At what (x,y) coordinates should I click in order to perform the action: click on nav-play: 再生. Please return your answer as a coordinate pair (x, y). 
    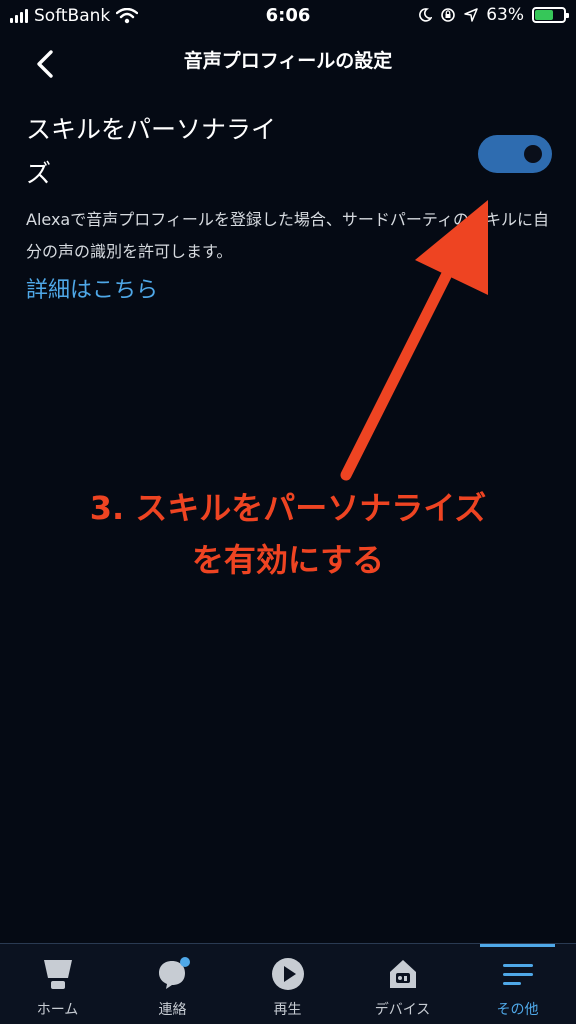
    Looking at the image, I should click on (287, 984).